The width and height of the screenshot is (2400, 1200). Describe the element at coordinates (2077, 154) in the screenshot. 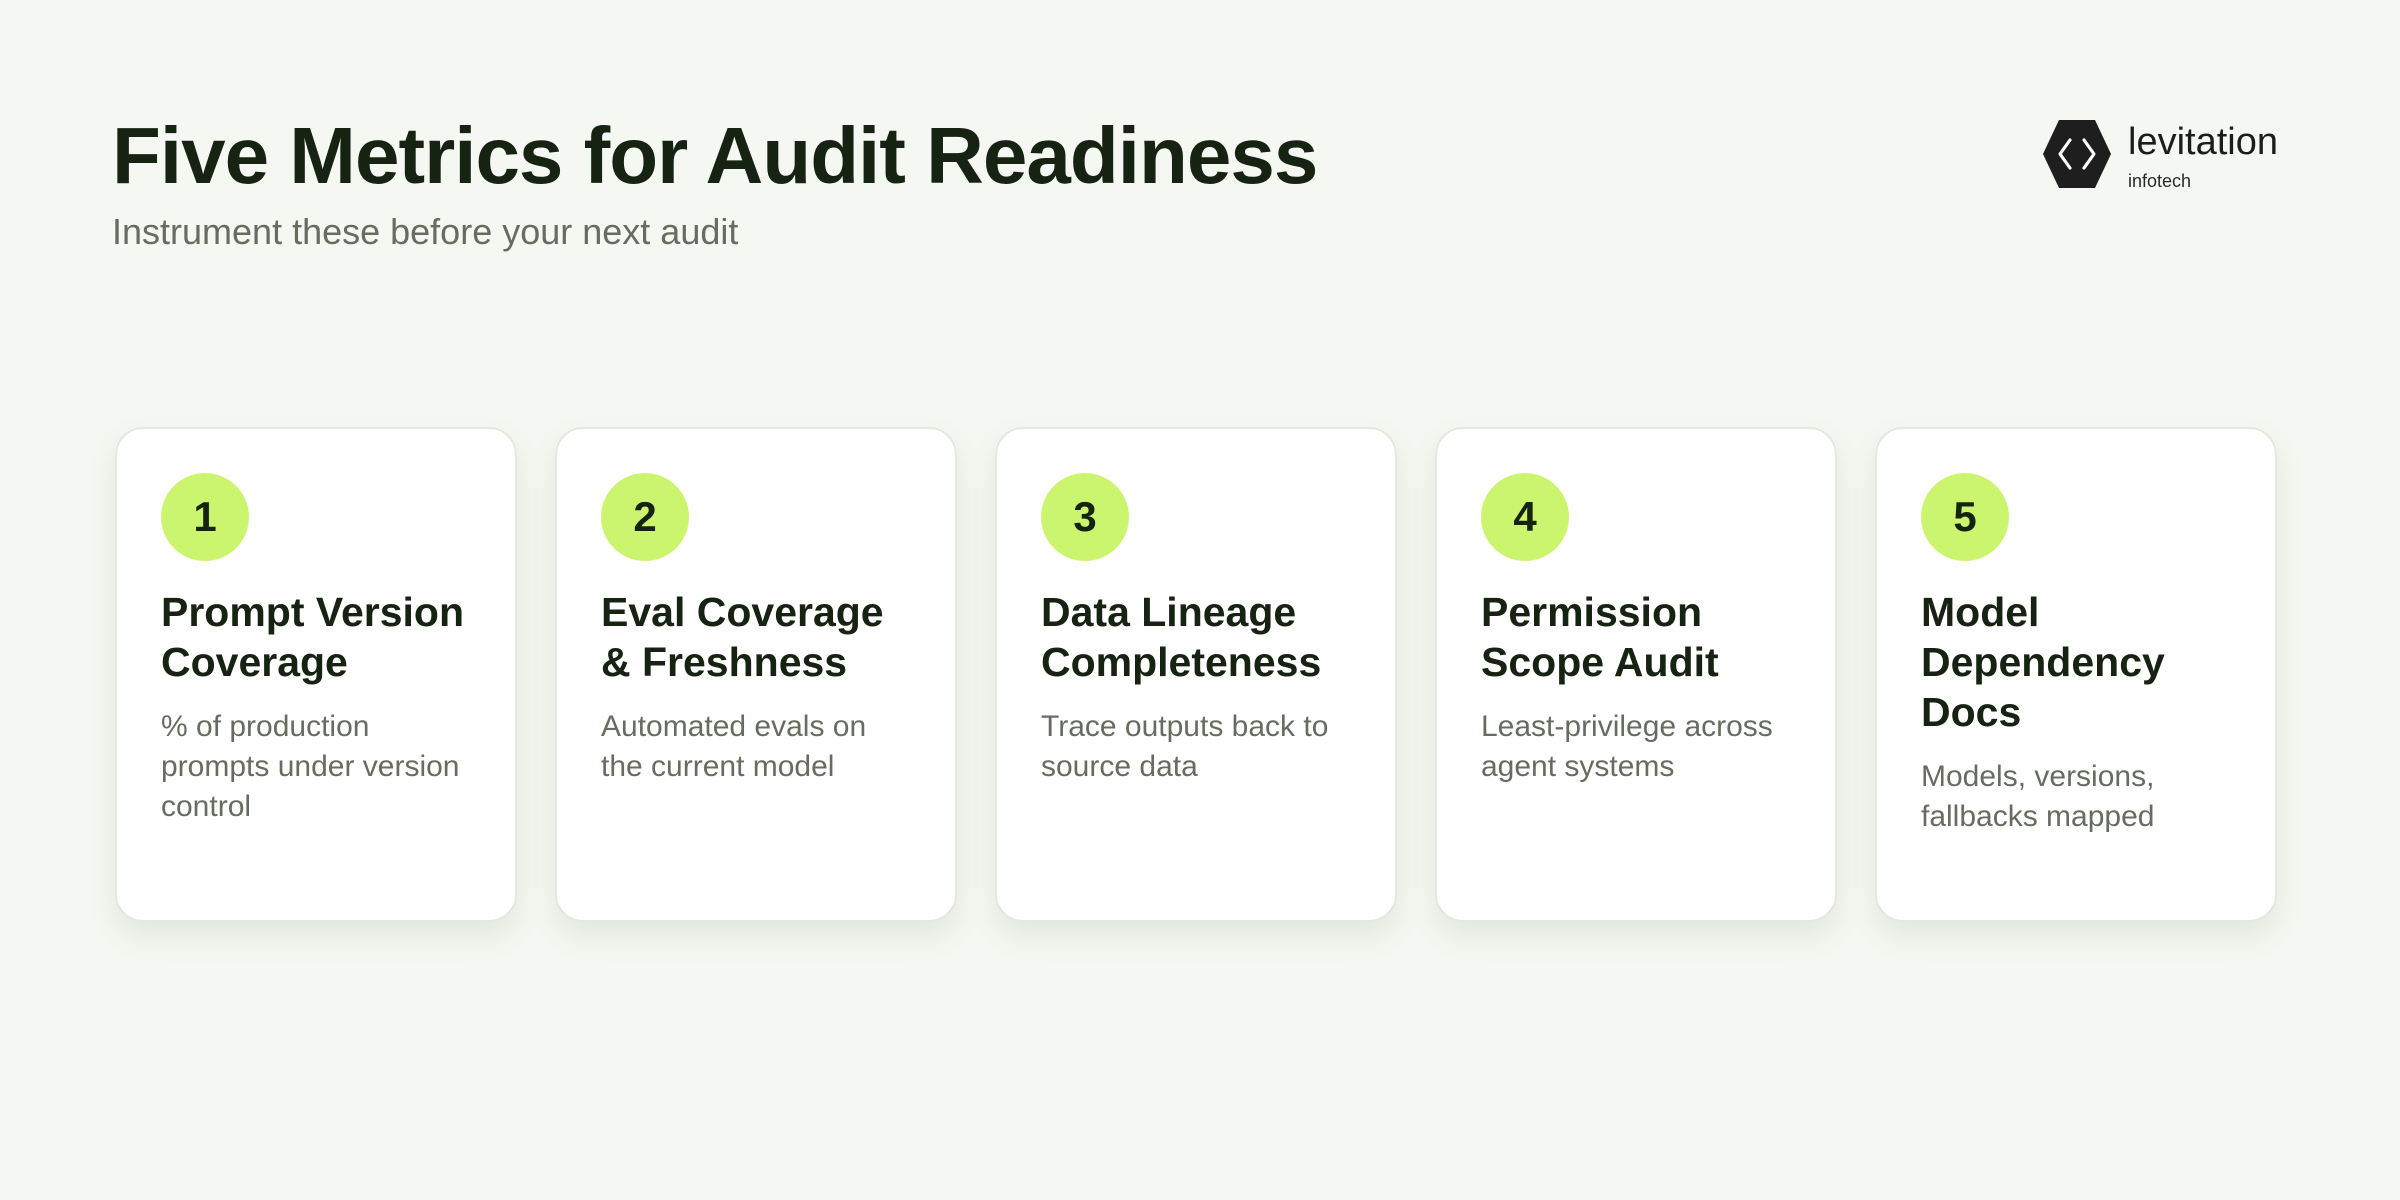

I see `hexagon-chevrons-icon` at that location.